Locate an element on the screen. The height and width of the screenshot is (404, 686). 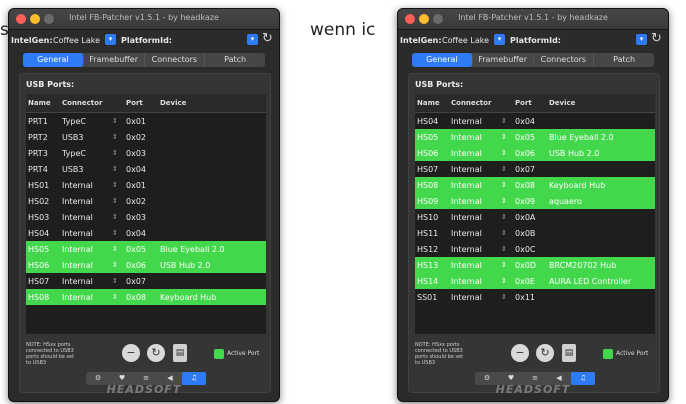
table-row: PRT2 USB3 ⇕ 0x02 is located at coordinates (146, 137).